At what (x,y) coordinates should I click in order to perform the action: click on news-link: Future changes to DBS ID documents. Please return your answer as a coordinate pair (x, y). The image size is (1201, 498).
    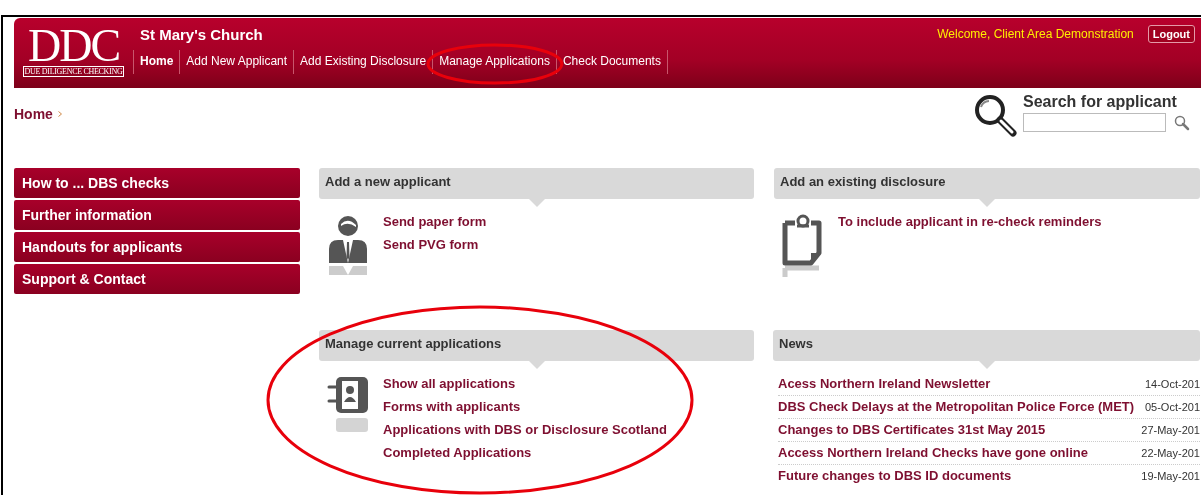
    Looking at the image, I should click on (895, 476).